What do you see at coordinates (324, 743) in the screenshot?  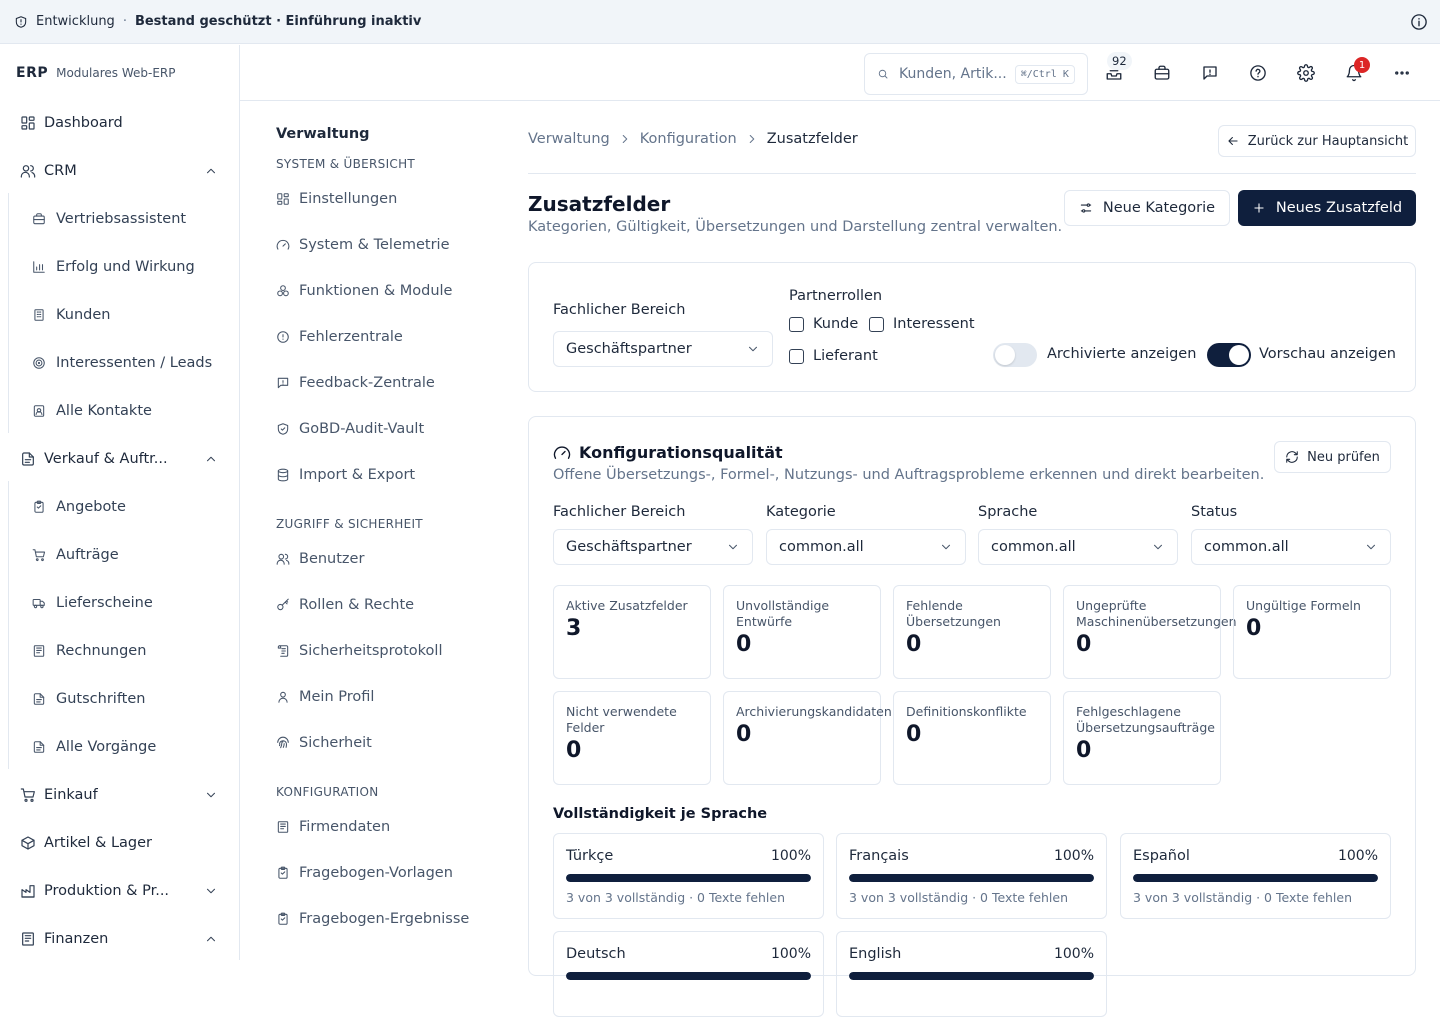 I see `settings-item-security: Sicherheit` at bounding box center [324, 743].